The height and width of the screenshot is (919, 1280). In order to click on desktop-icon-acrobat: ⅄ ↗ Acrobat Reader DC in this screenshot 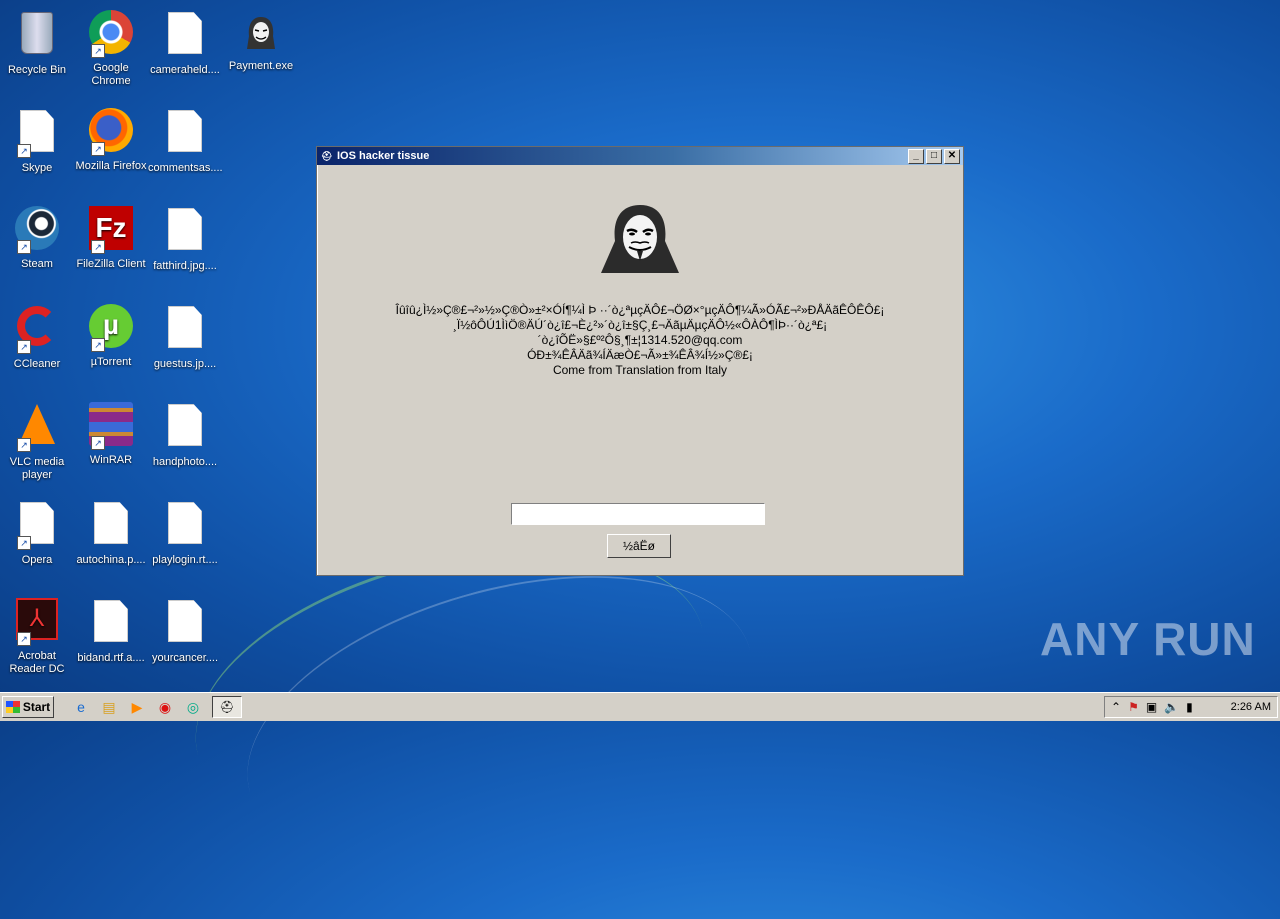, I will do `click(37, 636)`.